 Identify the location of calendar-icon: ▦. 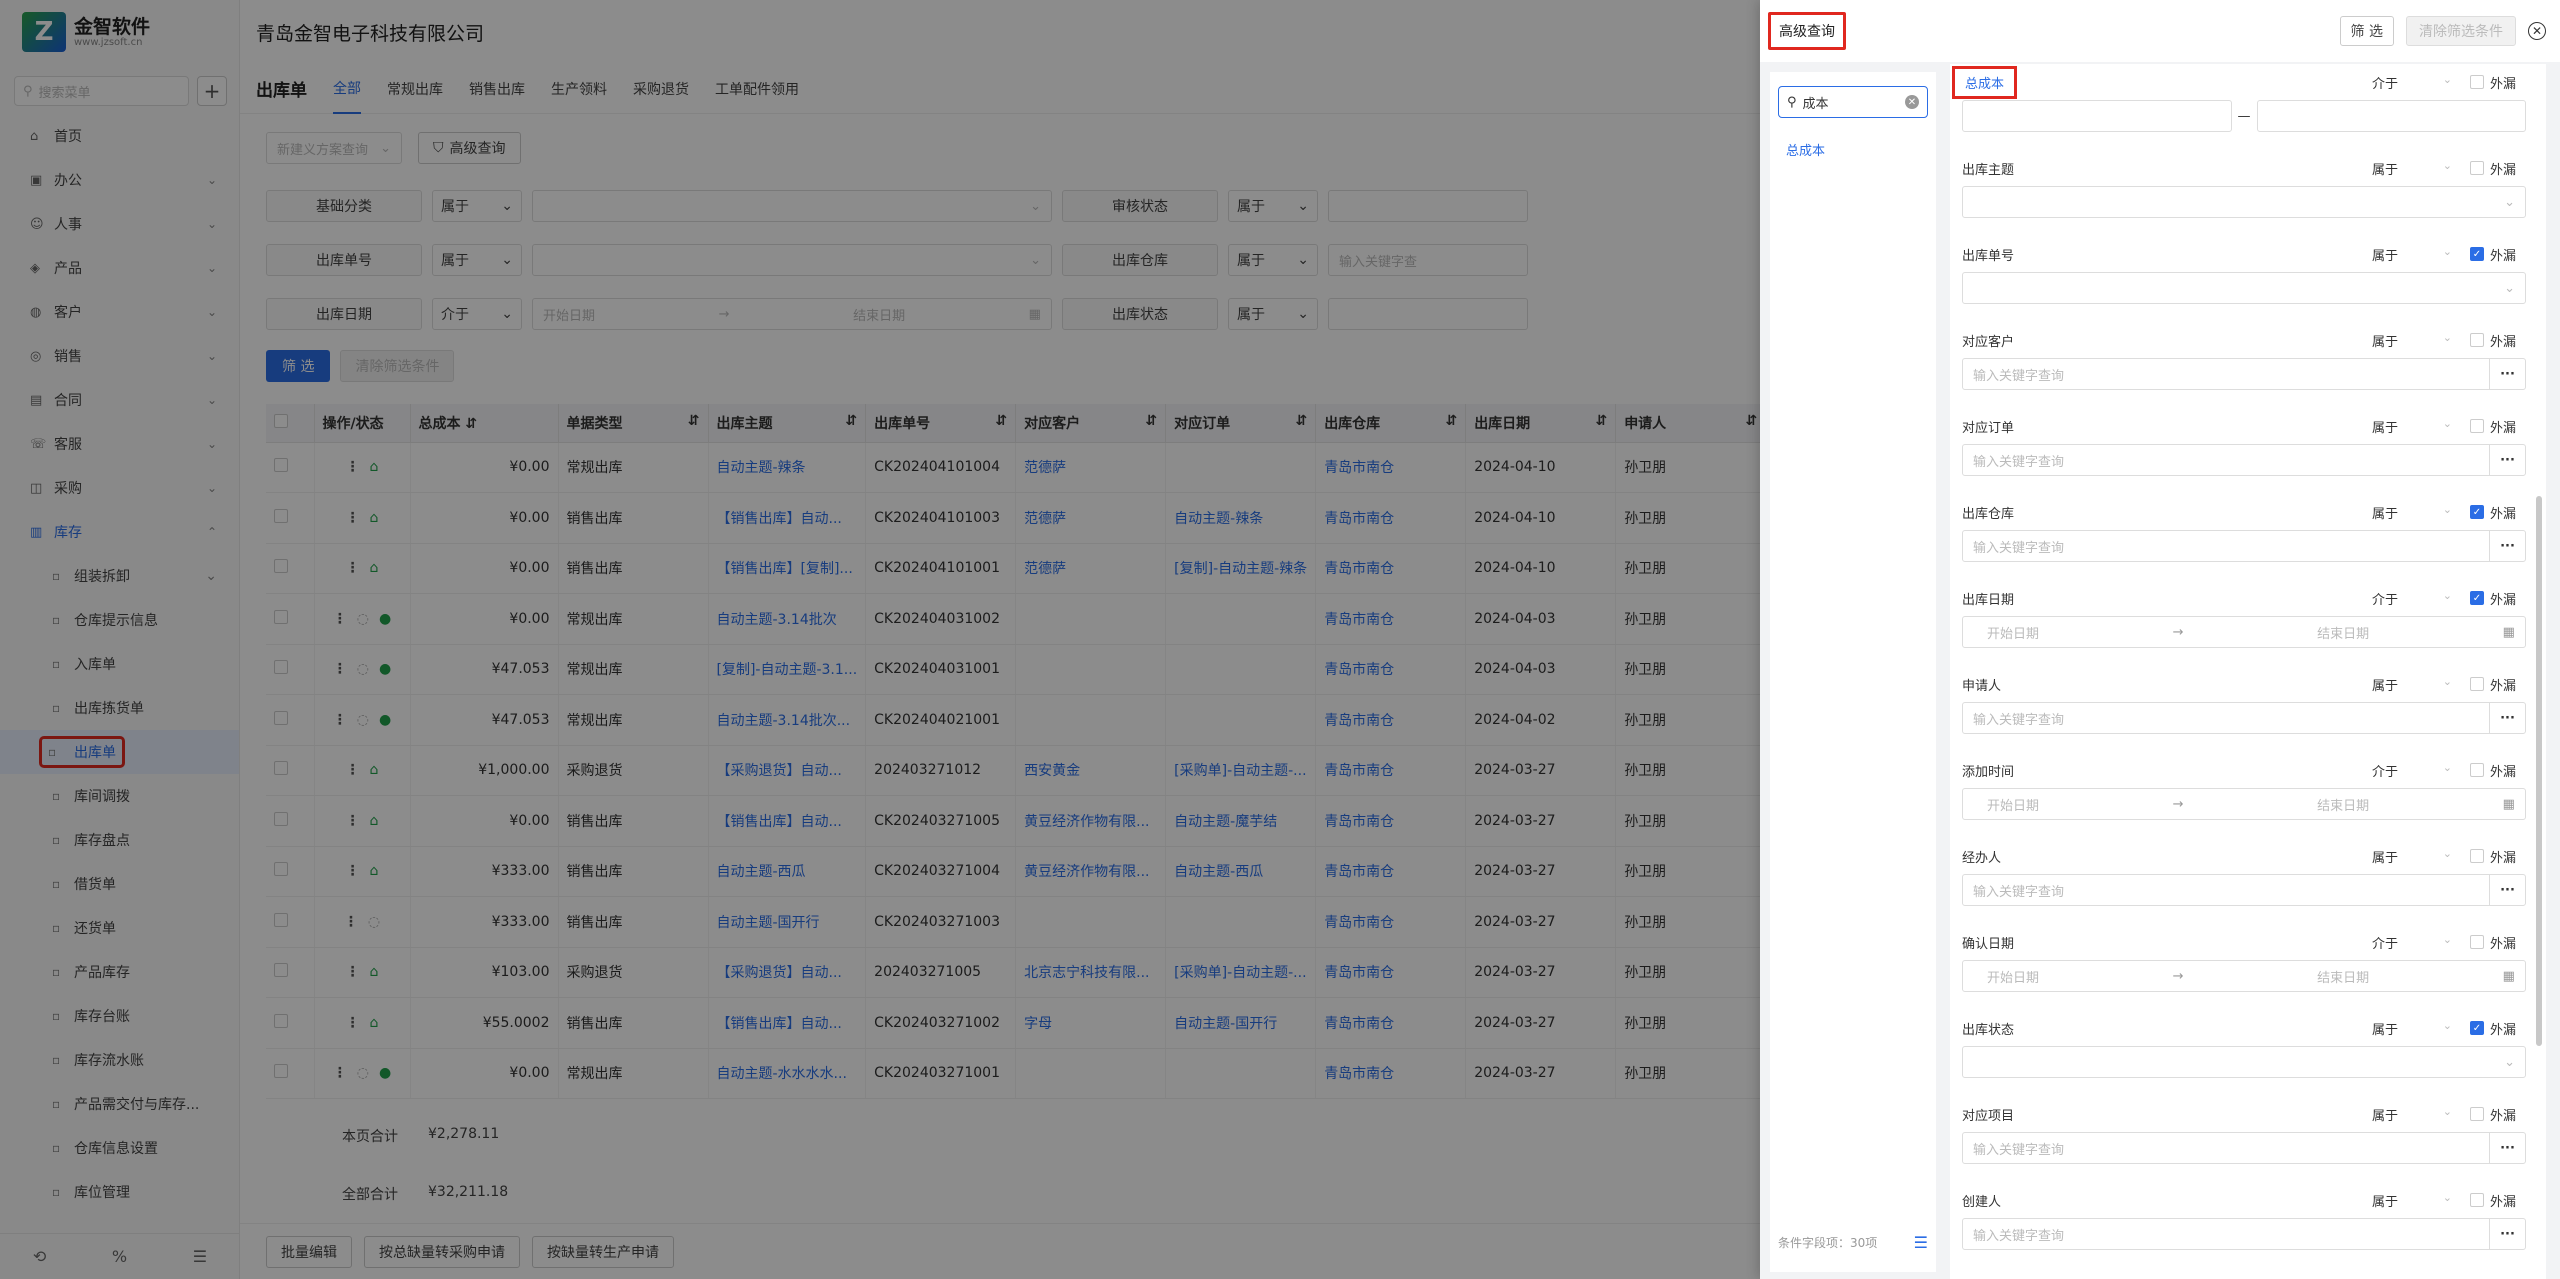
(2508, 976).